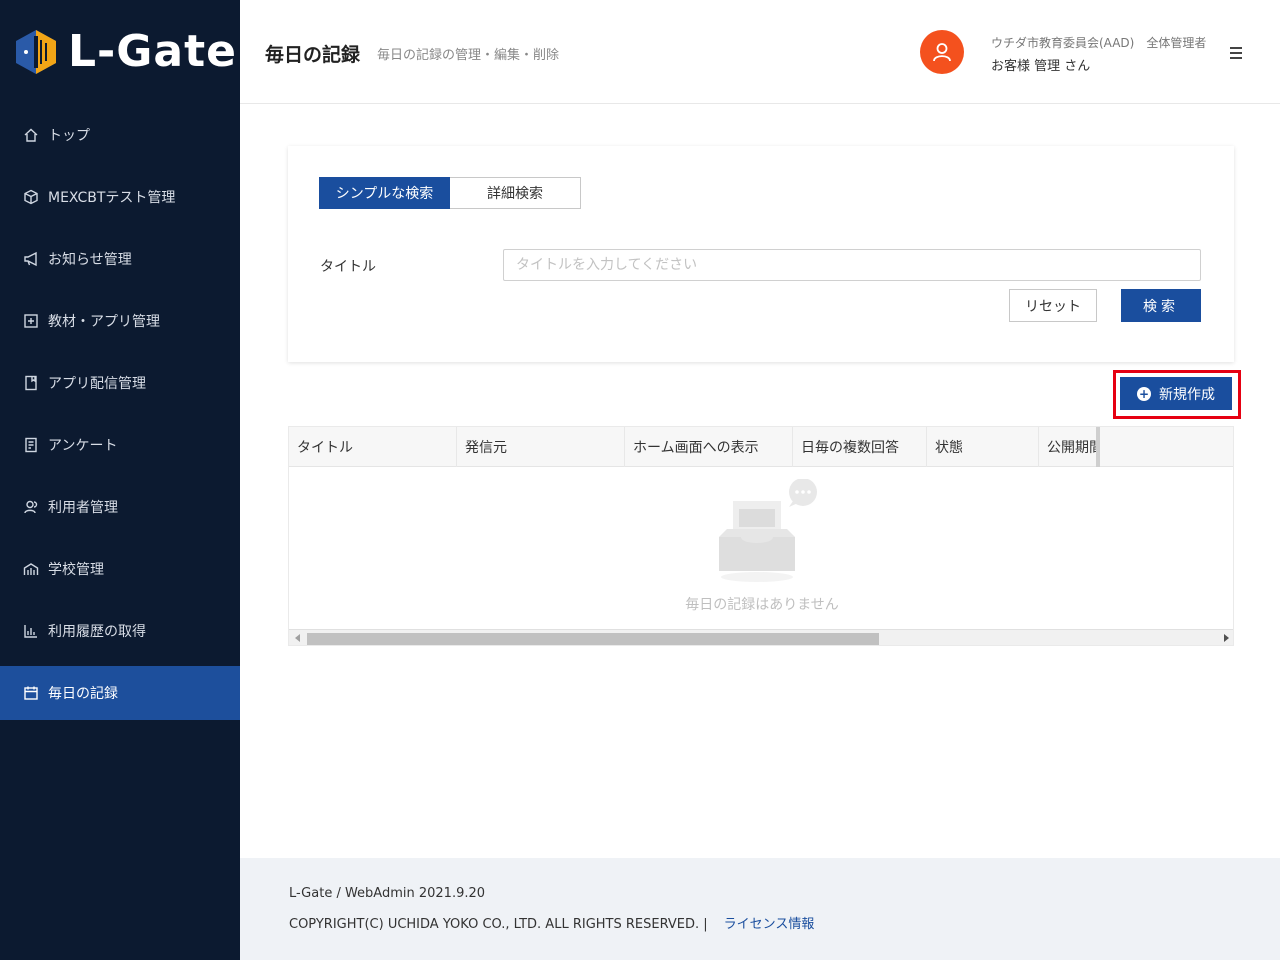 This screenshot has width=1280, height=960. Describe the element at coordinates (31, 383) in the screenshot. I see `bookmark-icon` at that location.